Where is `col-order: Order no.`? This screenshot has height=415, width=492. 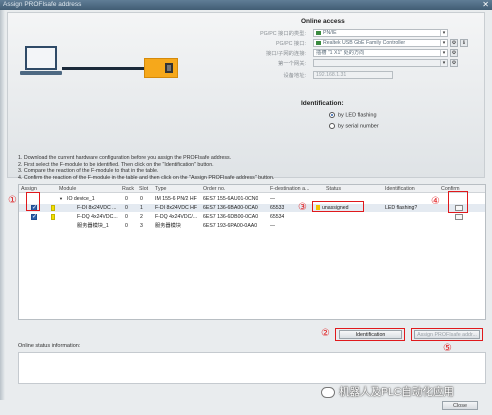
col-order: Order no. is located at coordinates (214, 189).